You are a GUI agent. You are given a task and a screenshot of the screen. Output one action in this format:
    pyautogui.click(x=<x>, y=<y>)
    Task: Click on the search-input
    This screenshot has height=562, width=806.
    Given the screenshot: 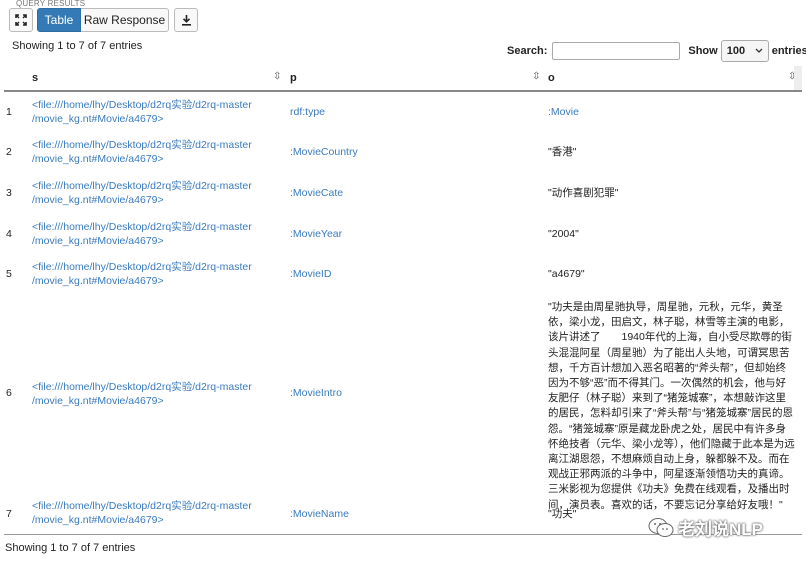 What is the action you would take?
    pyautogui.click(x=616, y=51)
    